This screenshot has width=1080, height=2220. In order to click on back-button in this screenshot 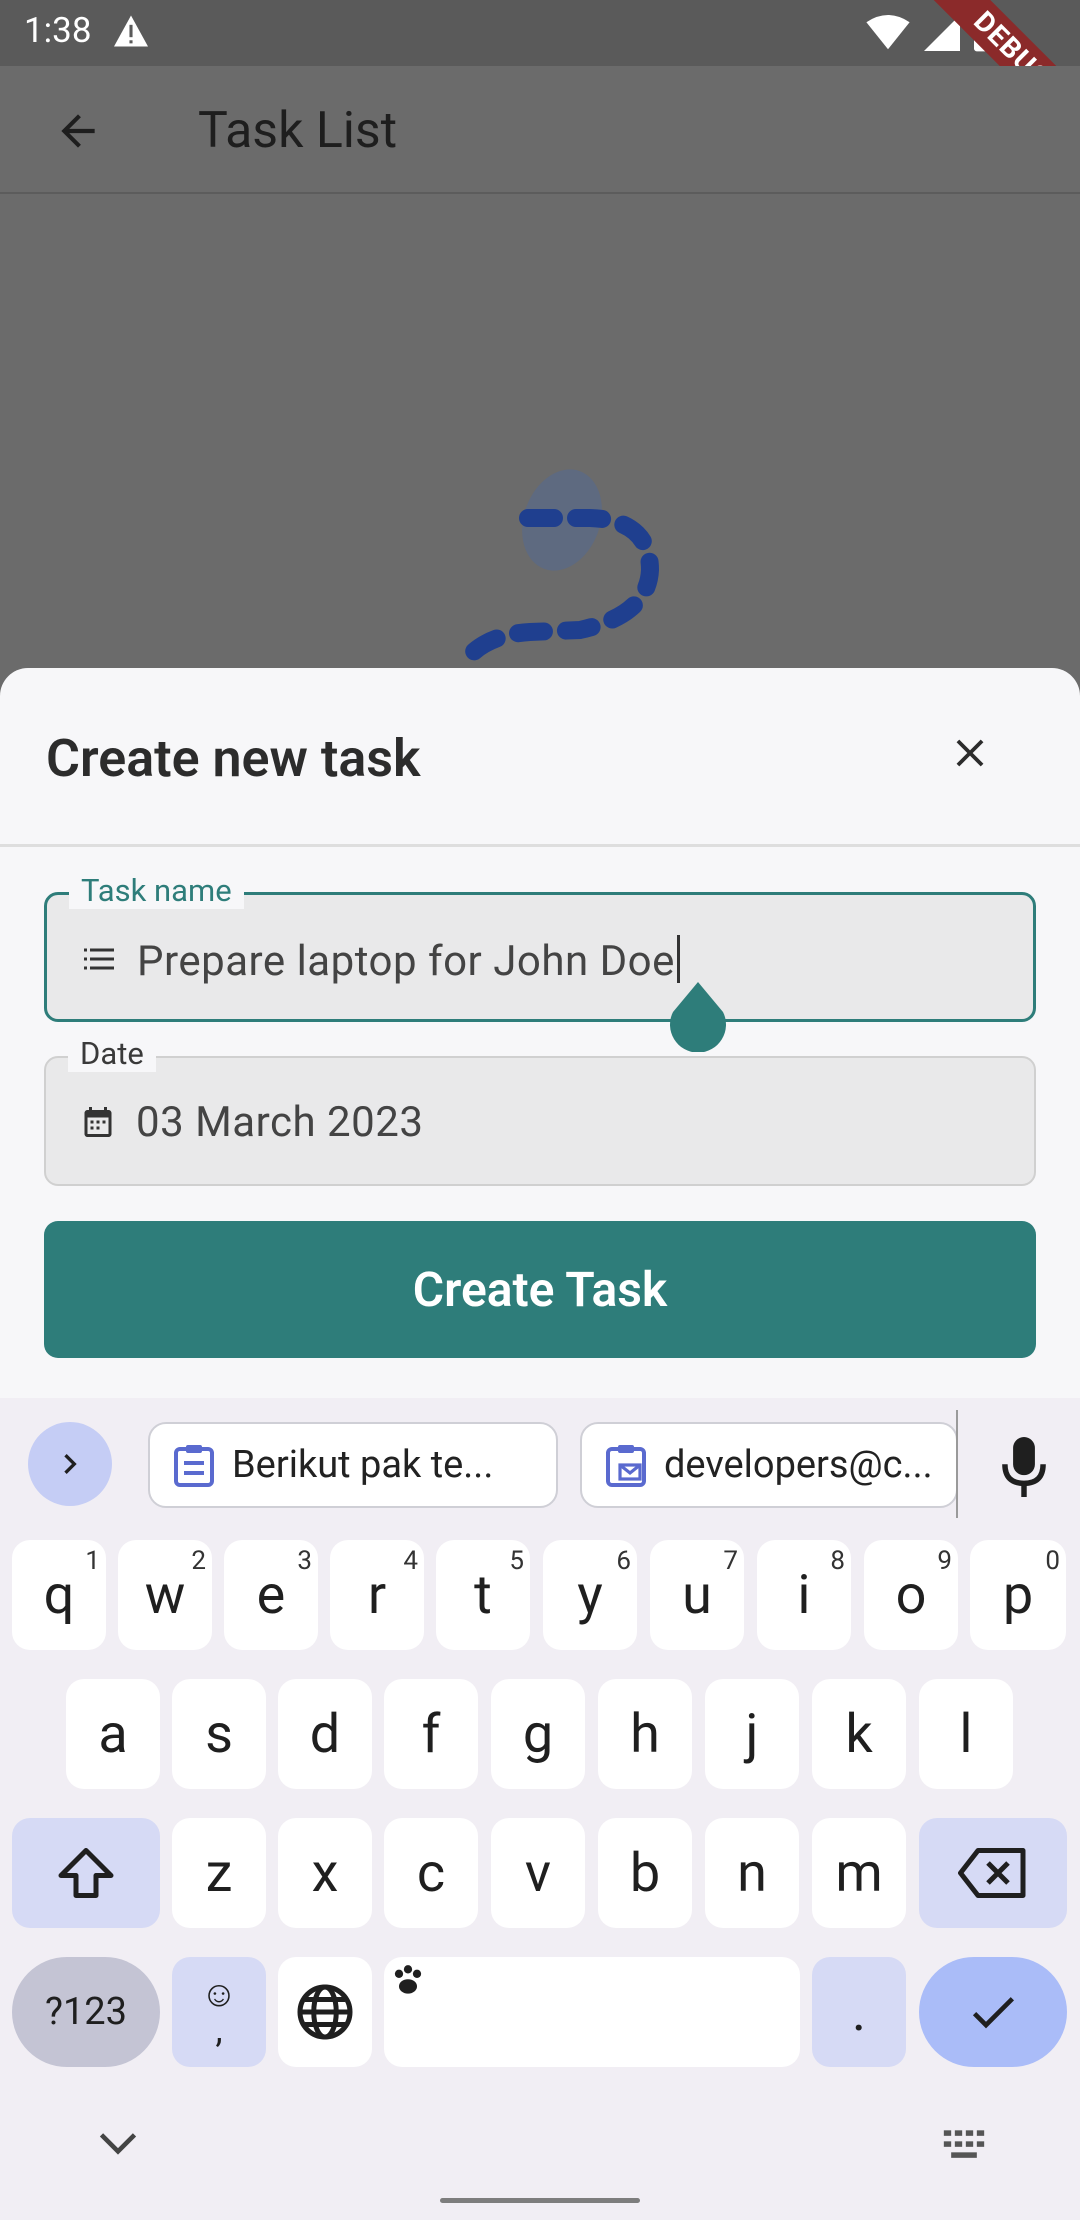, I will do `click(78, 131)`.